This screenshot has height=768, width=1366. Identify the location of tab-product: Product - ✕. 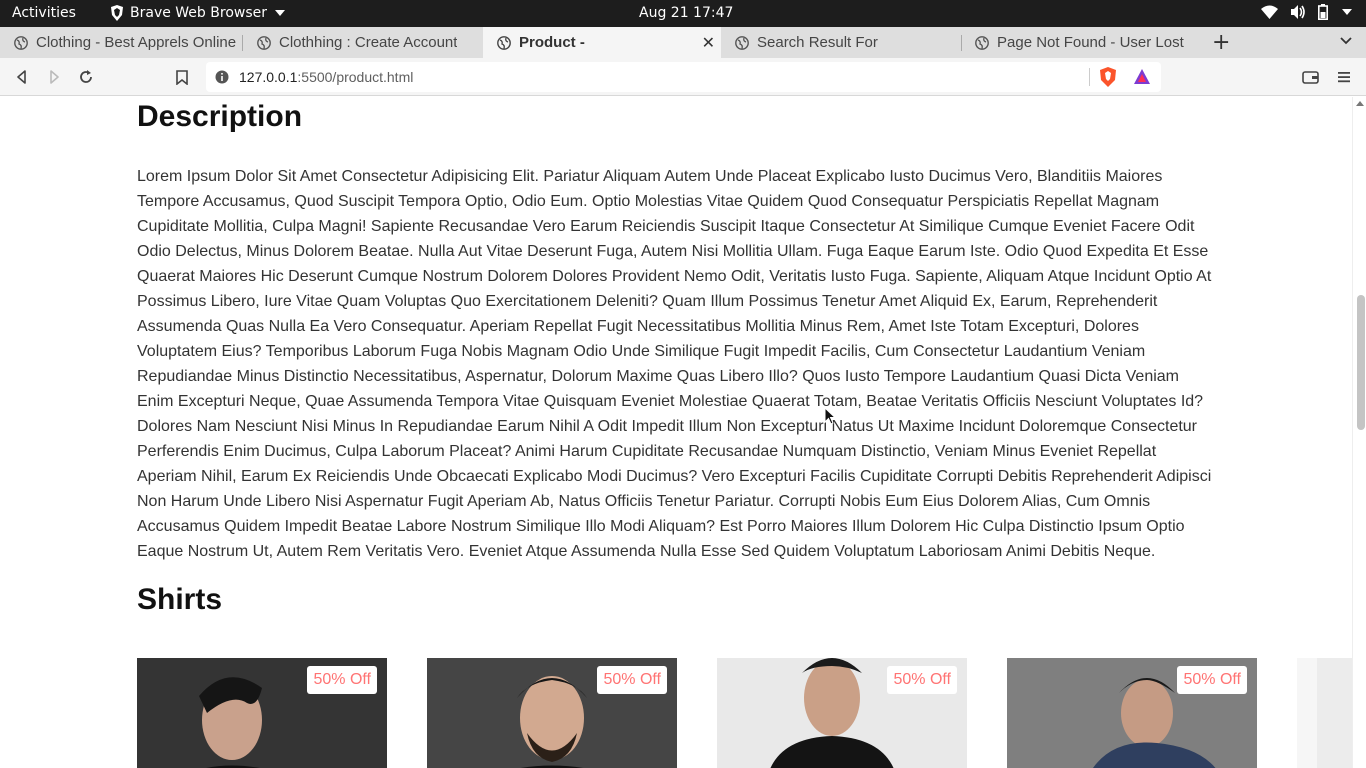
(602, 42).